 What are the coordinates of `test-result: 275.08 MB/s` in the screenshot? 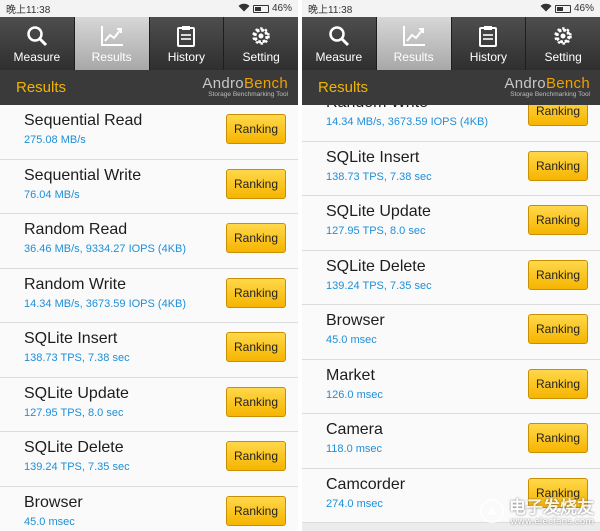 It's located at (55, 140).